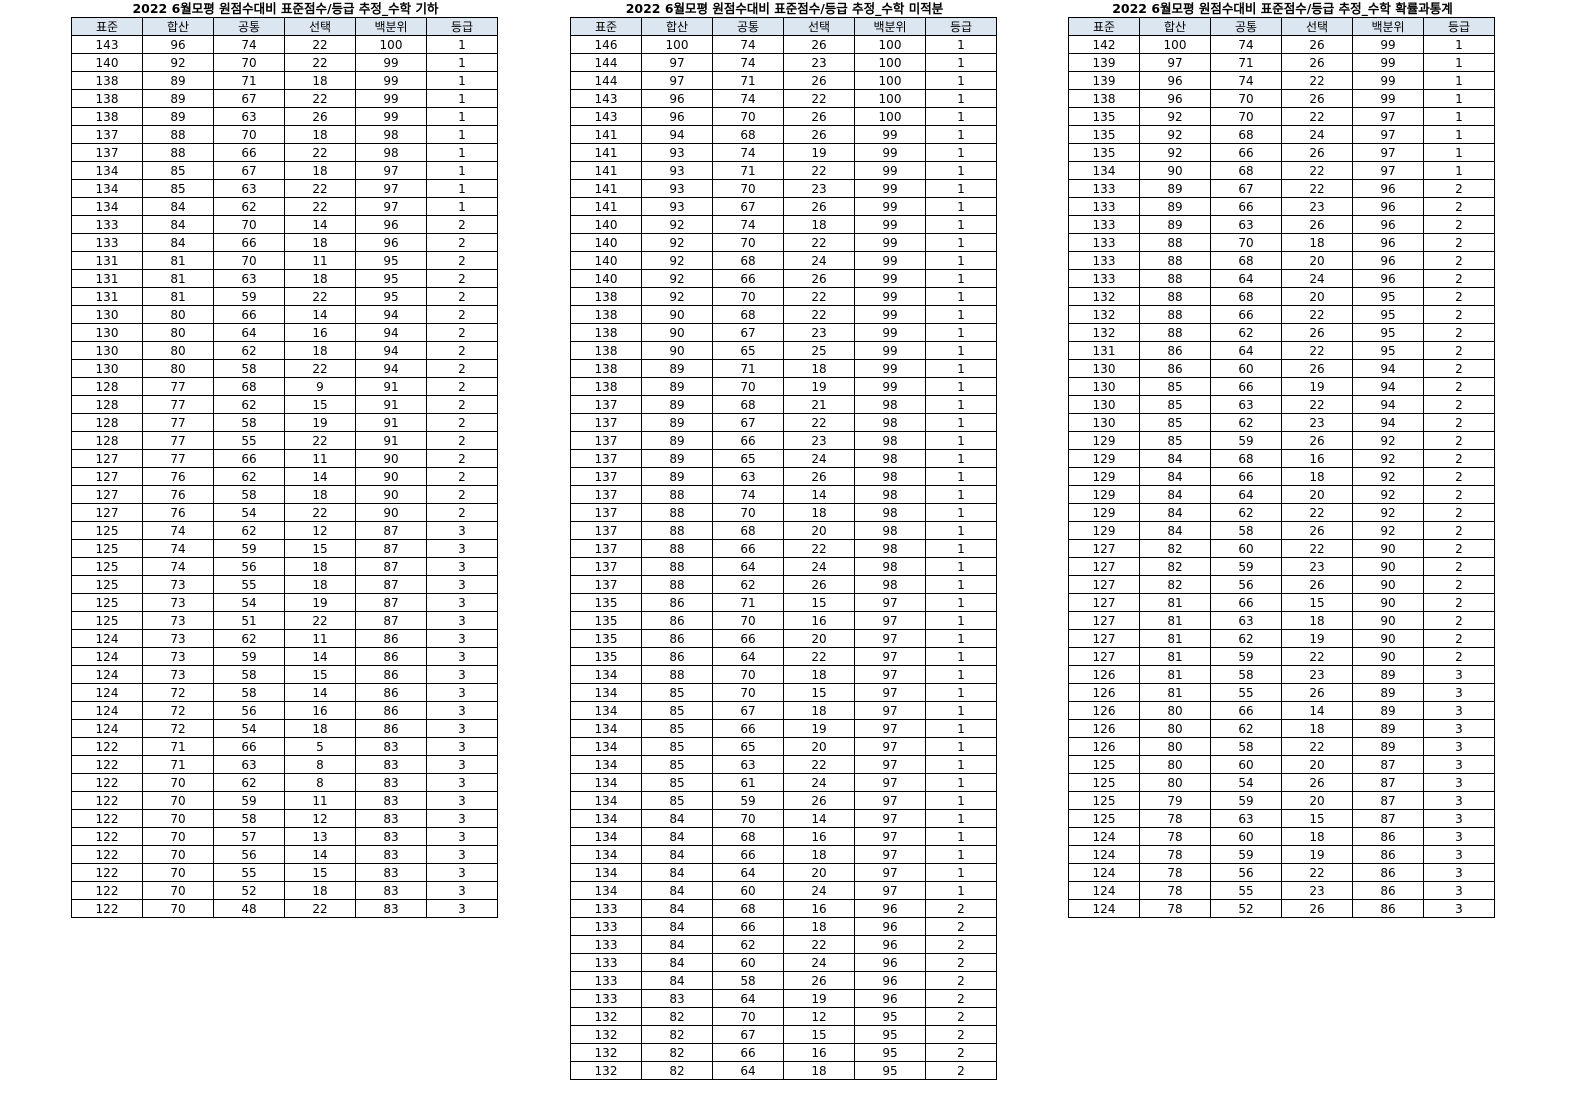  What do you see at coordinates (249, 476) in the screenshot?
I see `cell-common: 62` at bounding box center [249, 476].